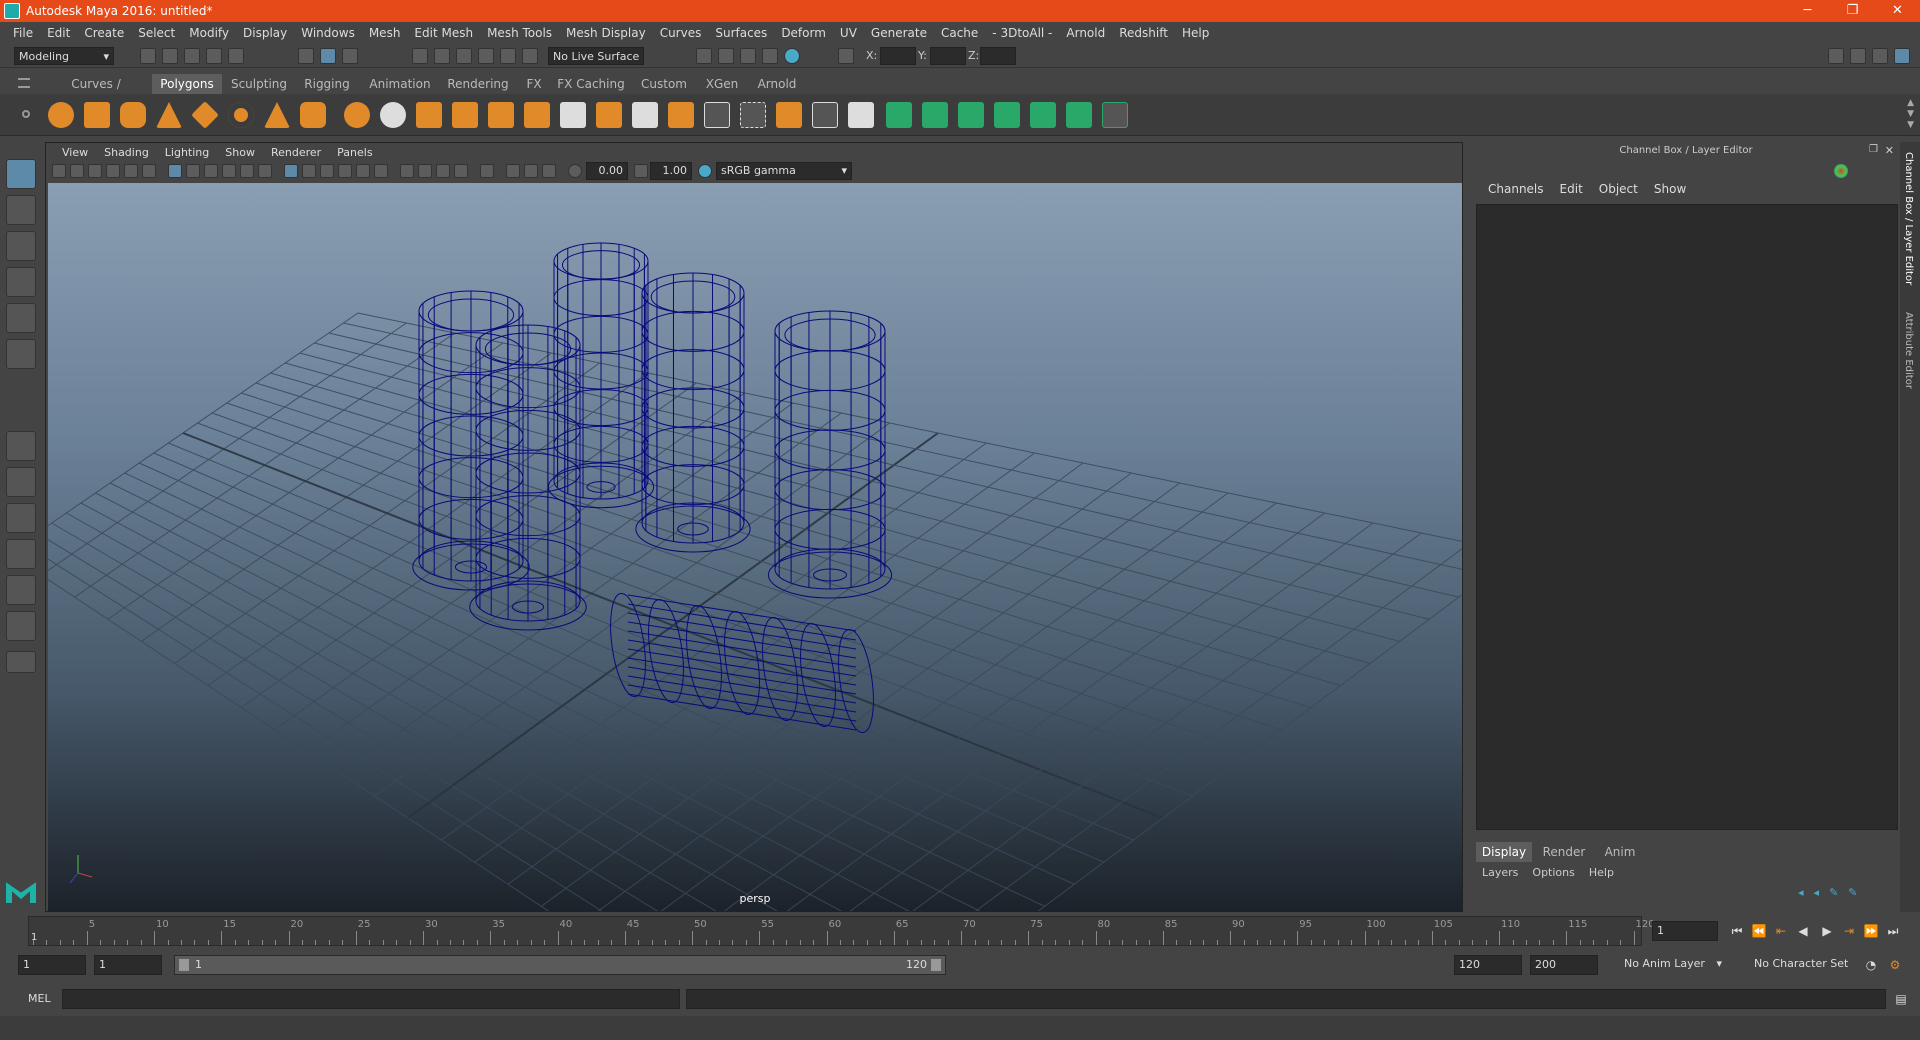  Describe the element at coordinates (530, 56) in the screenshot. I see `magnet-icon` at that location.